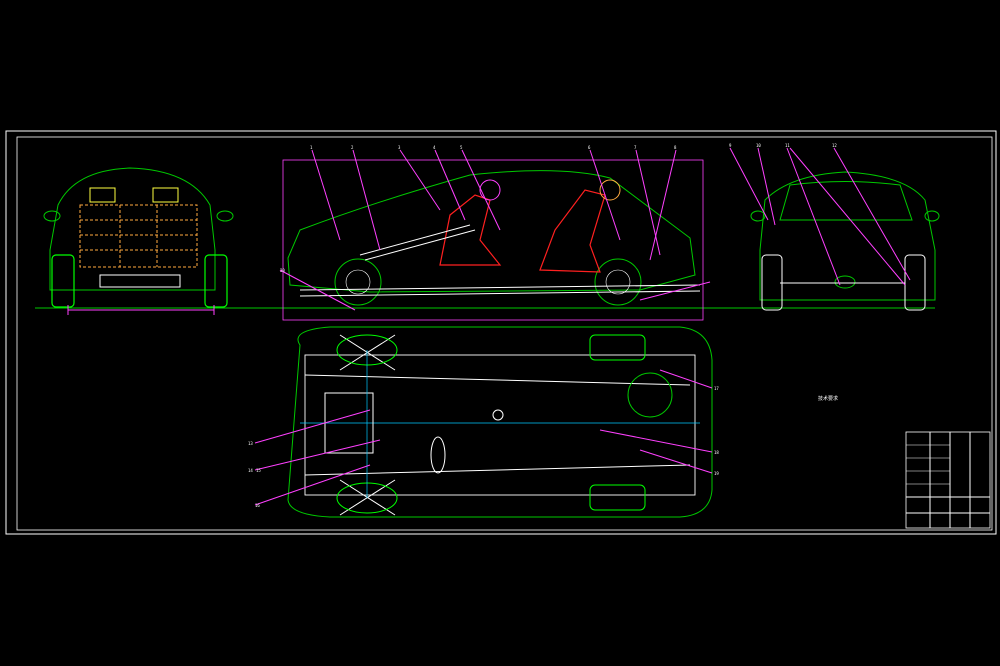  I want to click on callout-number: 11, so click(787, 145).